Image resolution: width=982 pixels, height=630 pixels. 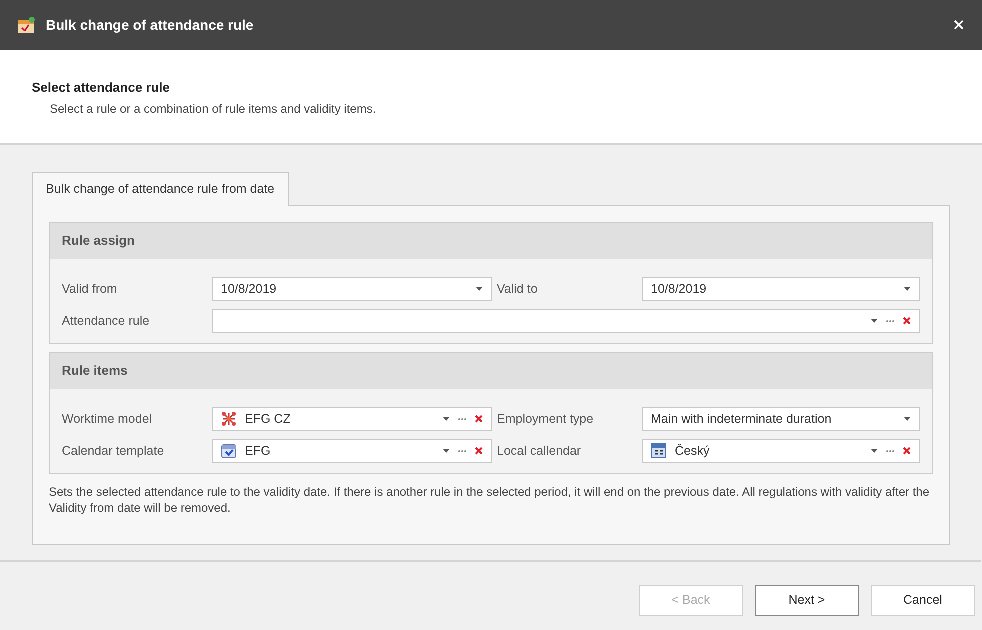 I want to click on lookup-field: Český, so click(x=781, y=451).